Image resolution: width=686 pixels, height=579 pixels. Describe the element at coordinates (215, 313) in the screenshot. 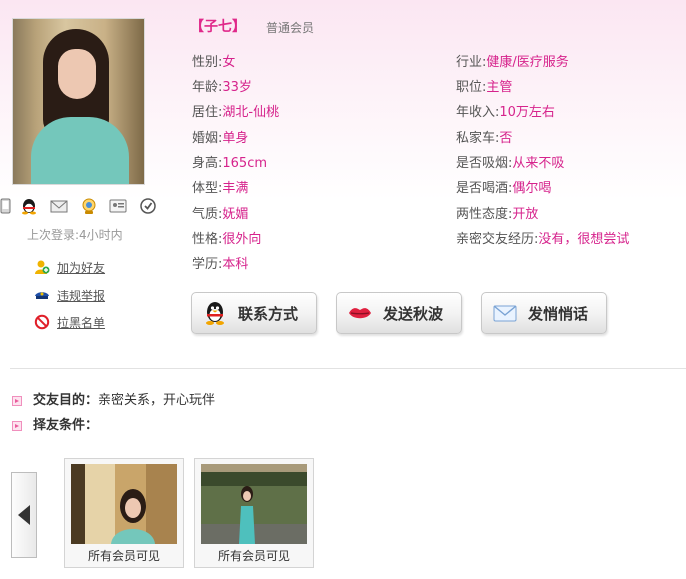

I see `qq-penguin-icon` at that location.